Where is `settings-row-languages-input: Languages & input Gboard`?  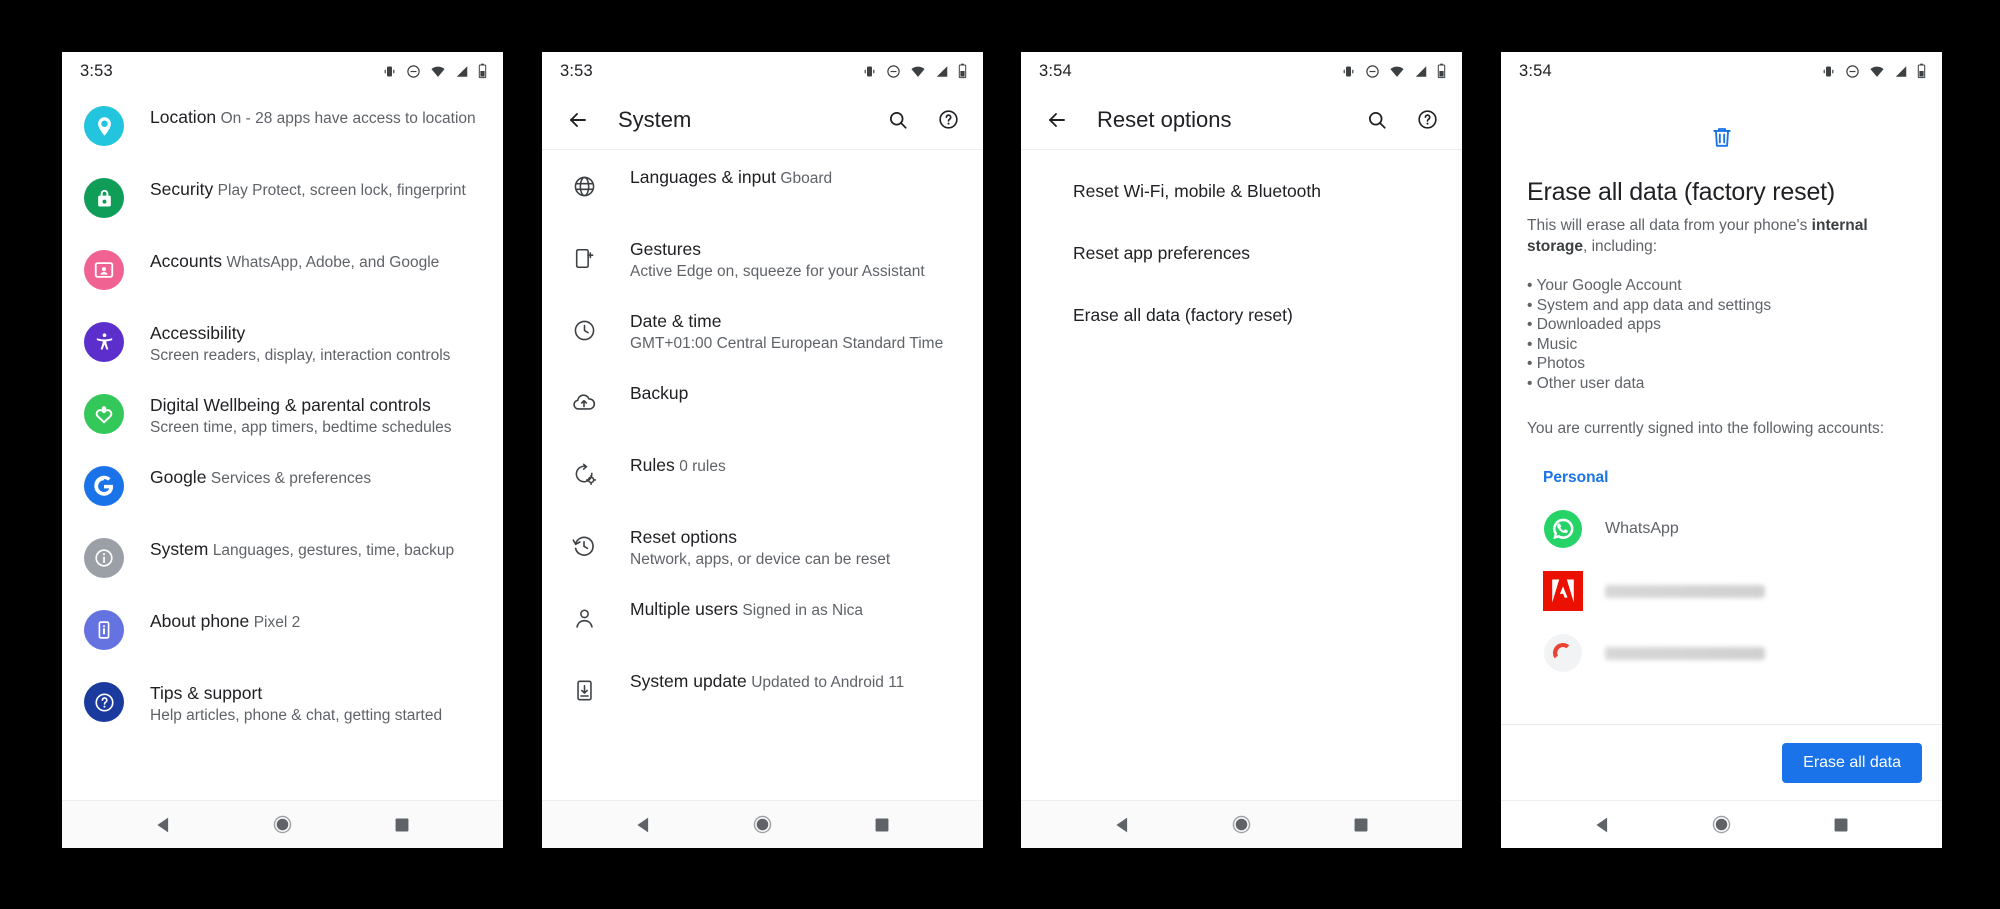 settings-row-languages-input: Languages & input Gboard is located at coordinates (762, 188).